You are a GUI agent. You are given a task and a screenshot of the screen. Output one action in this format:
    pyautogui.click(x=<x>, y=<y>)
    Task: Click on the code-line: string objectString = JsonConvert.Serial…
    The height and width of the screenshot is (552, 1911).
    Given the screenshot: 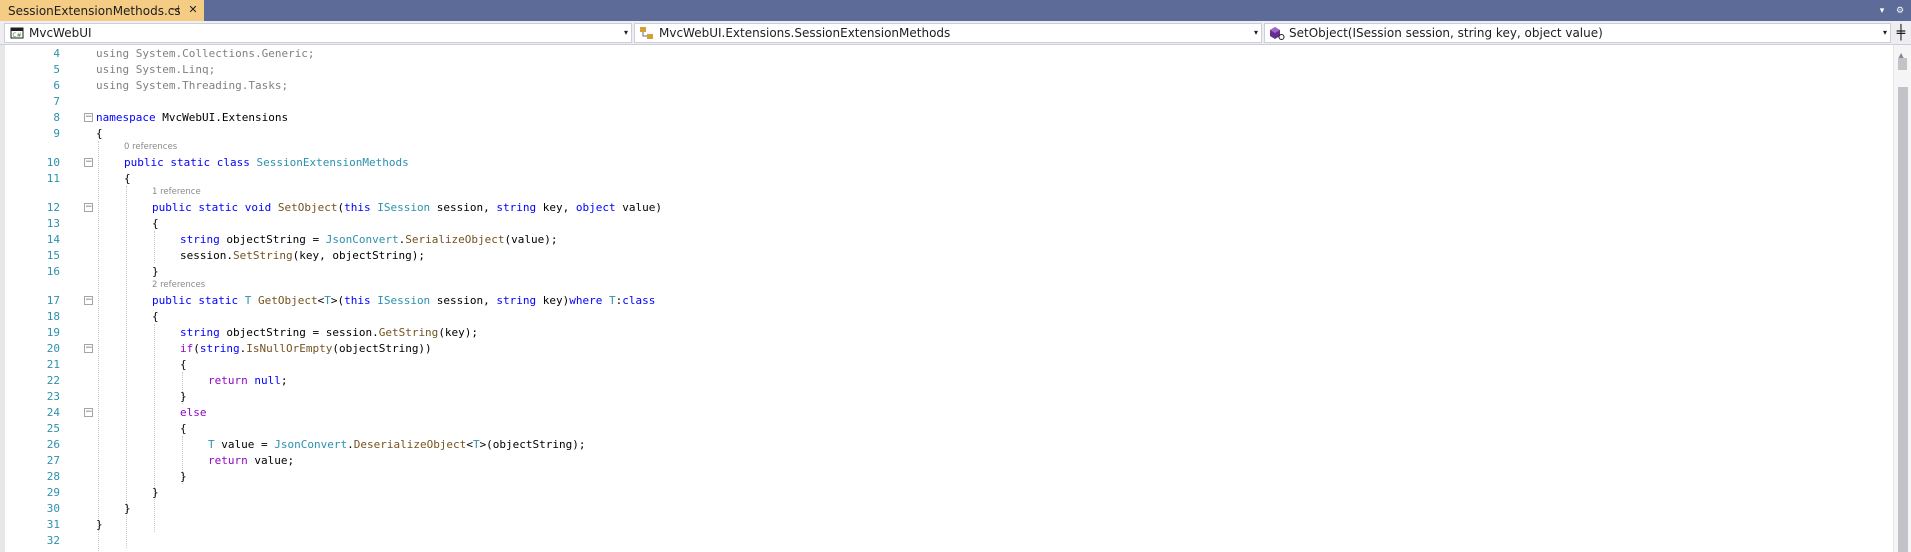 What is the action you would take?
    pyautogui.click(x=369, y=239)
    